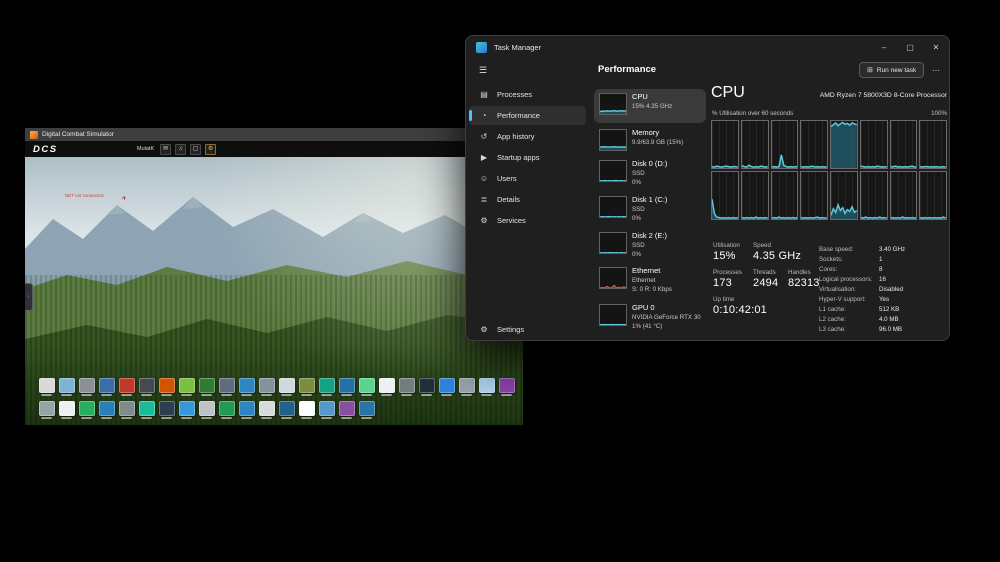 This screenshot has width=1000, height=562. Describe the element at coordinates (884, 47) in the screenshot. I see `minimize-button: –` at that location.